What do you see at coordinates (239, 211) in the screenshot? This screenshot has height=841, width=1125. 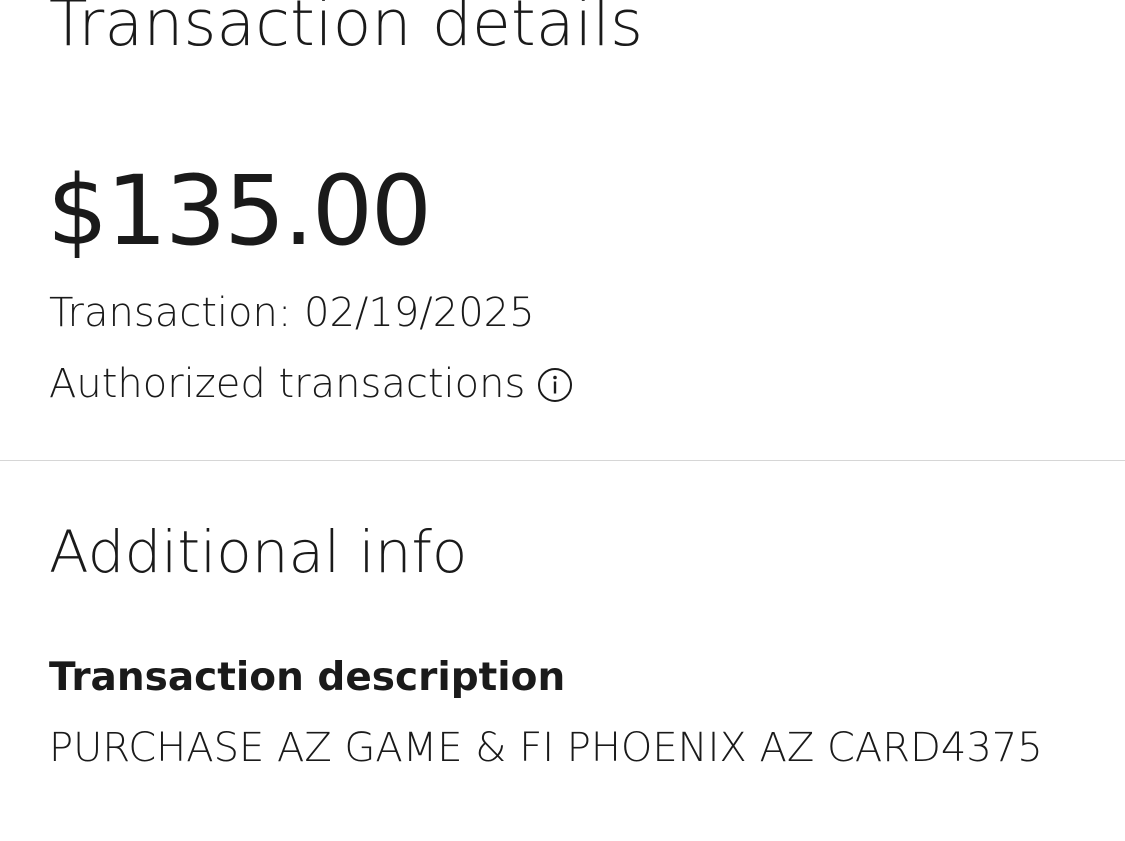 I see `transaction-amount: $135.00` at bounding box center [239, 211].